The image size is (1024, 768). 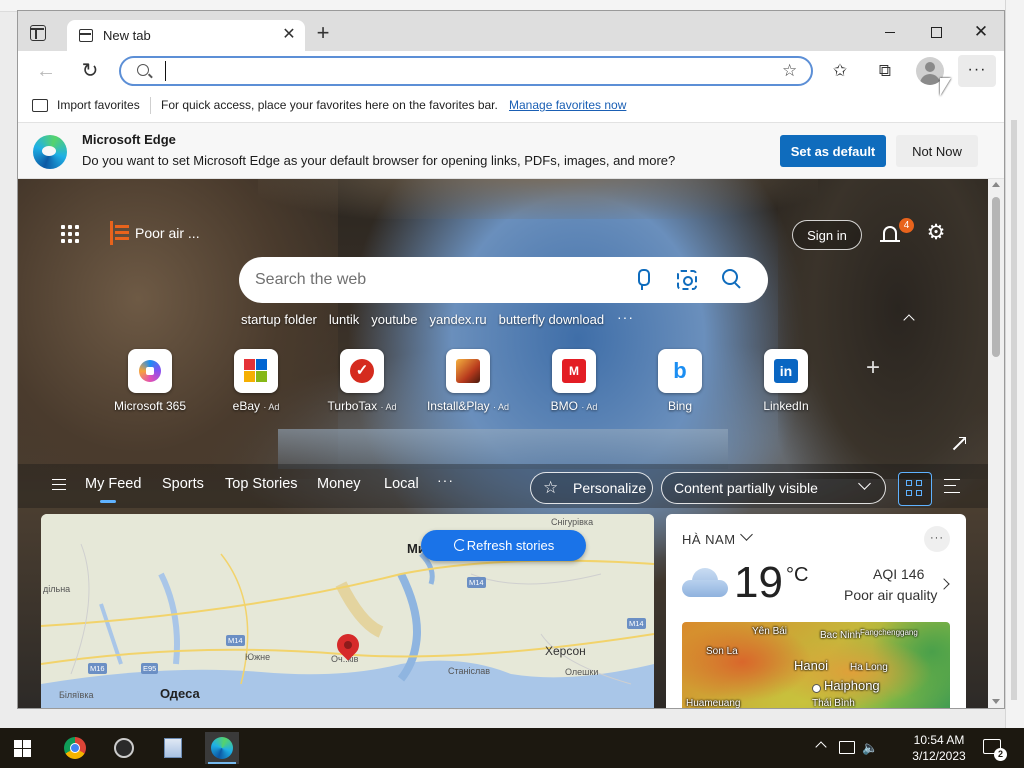 I want to click on personalize-button: ☆ Personalize, so click(x=591, y=488).